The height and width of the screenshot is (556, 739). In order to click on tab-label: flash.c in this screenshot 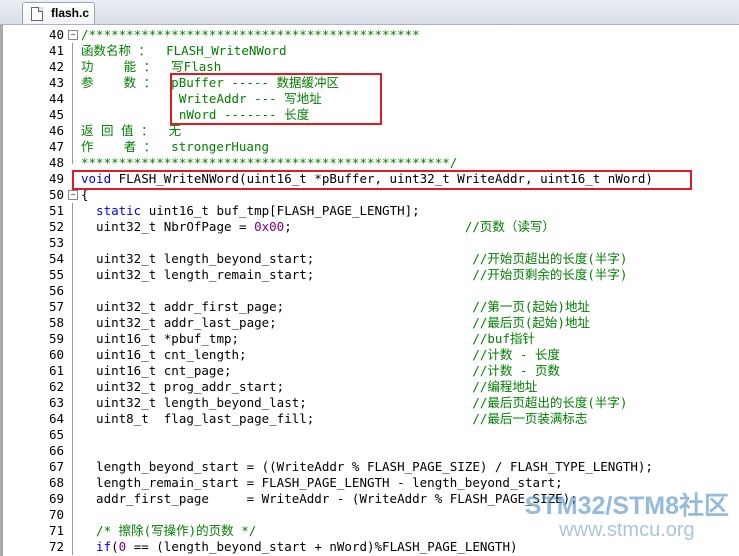, I will do `click(70, 13)`.